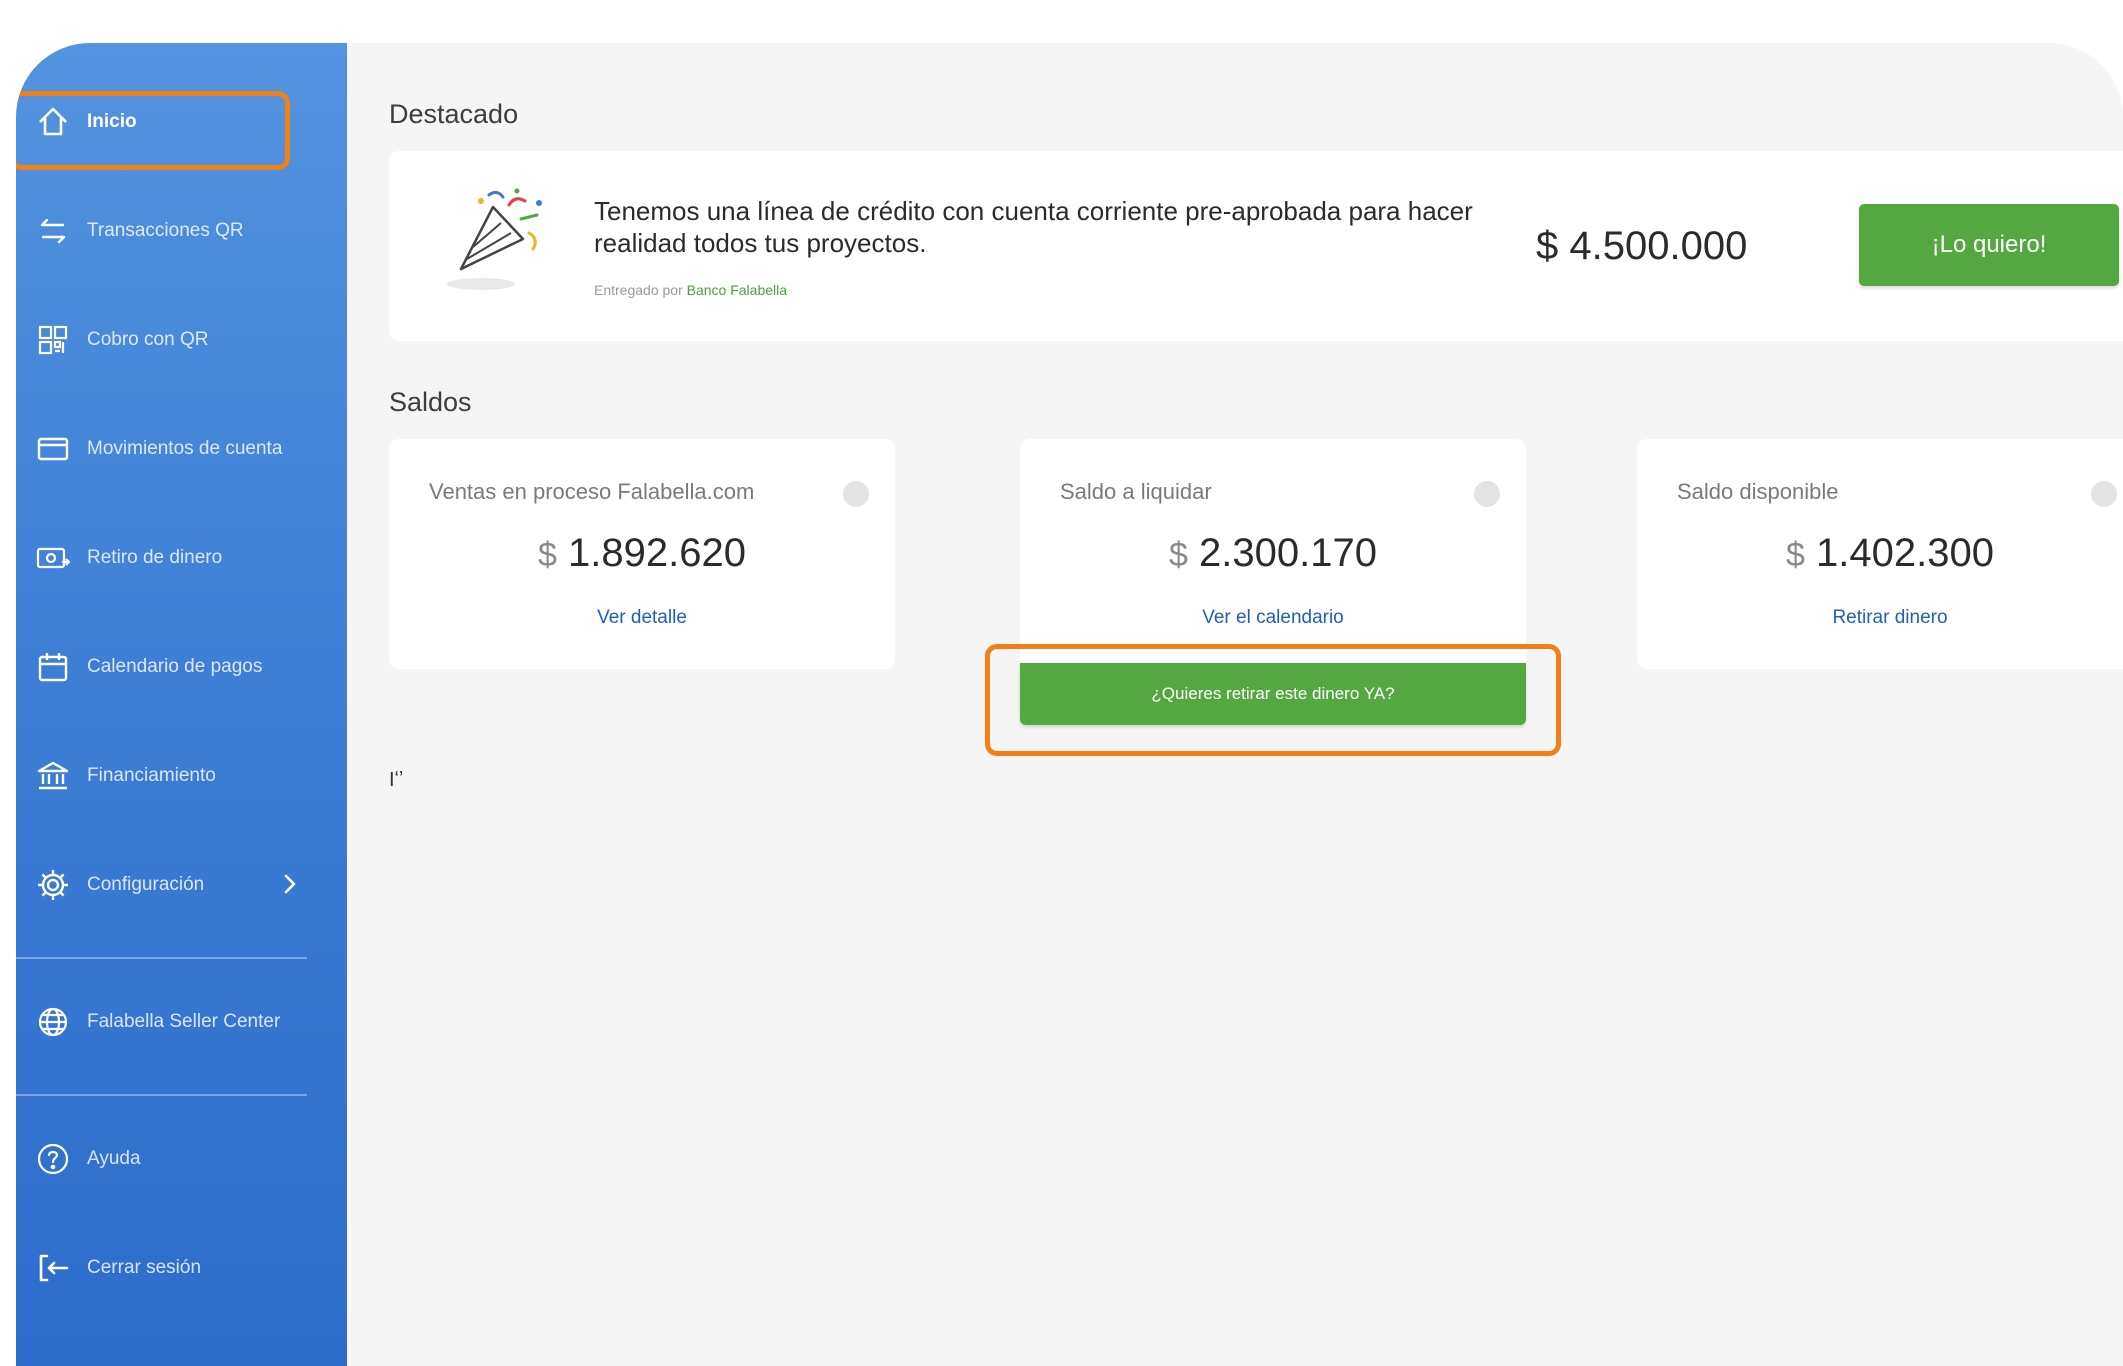 Image resolution: width=2123 pixels, height=1366 pixels. I want to click on sidebar-item-label: Transacciones QR, so click(165, 230).